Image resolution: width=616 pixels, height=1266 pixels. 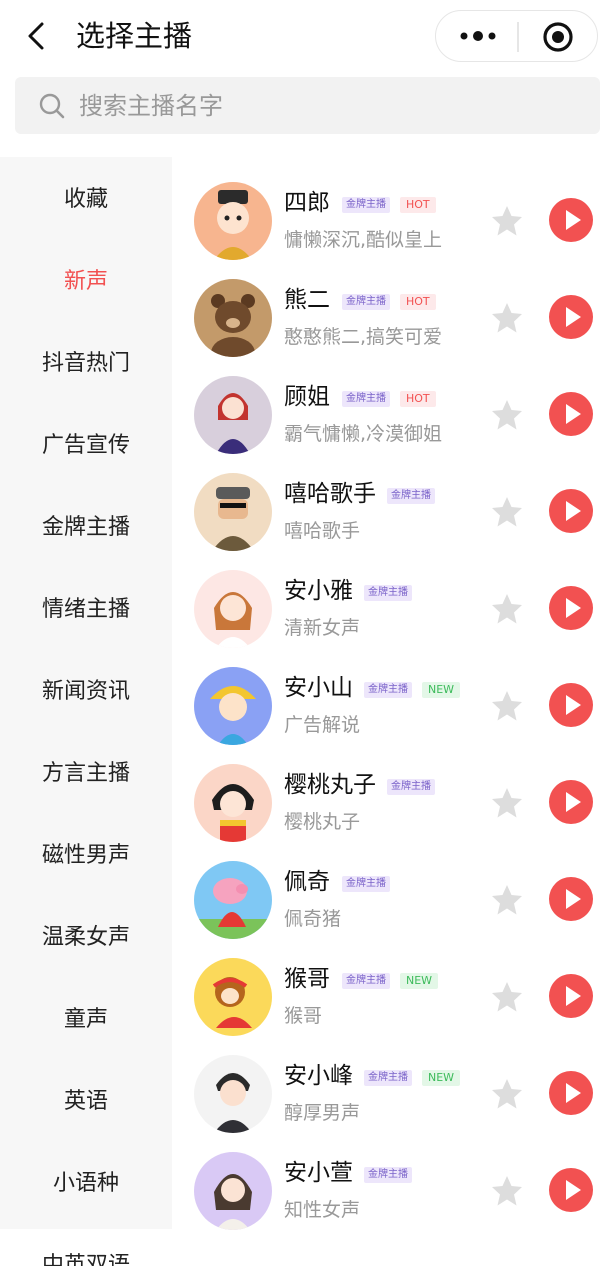 I want to click on list-item: 安小峰 金牌主播 NEW 醇厚男声, so click(x=394, y=1091).